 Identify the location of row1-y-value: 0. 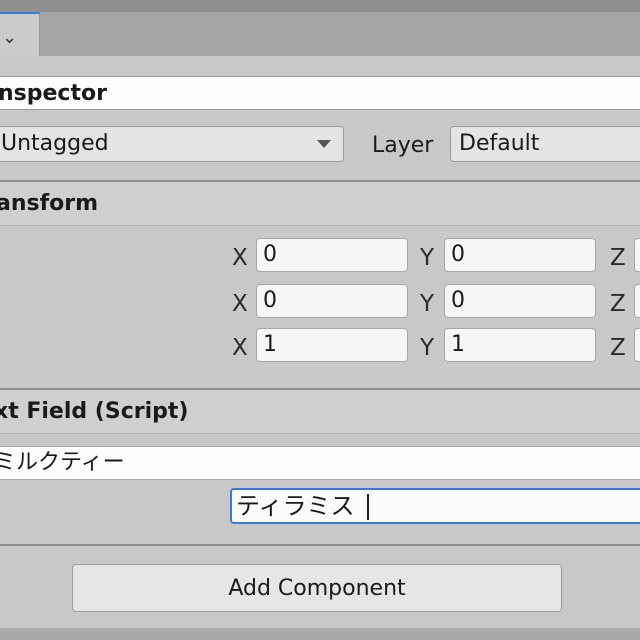
(458, 254).